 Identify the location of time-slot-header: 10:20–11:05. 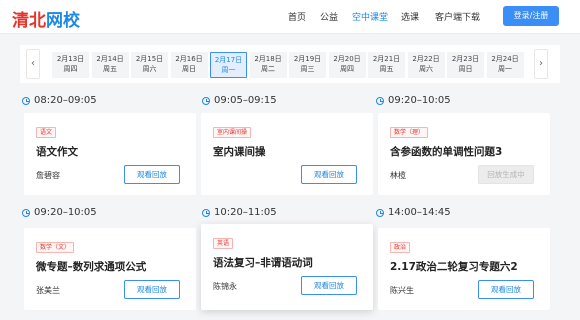
(239, 212).